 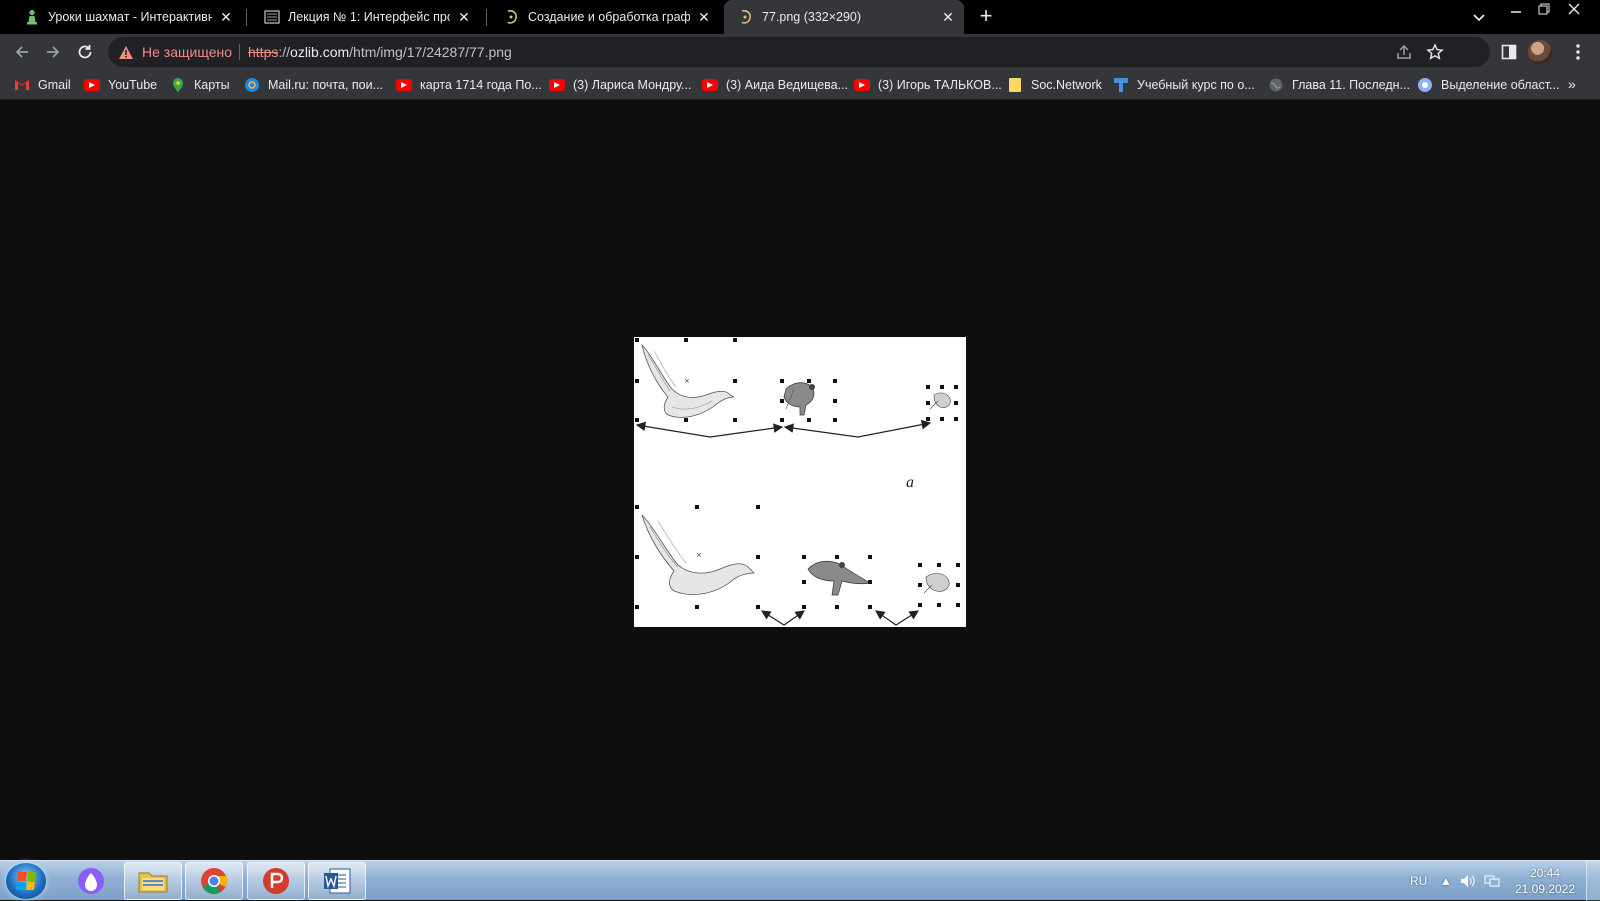 I want to click on bookmark-label: Gmail, so click(x=54, y=85).